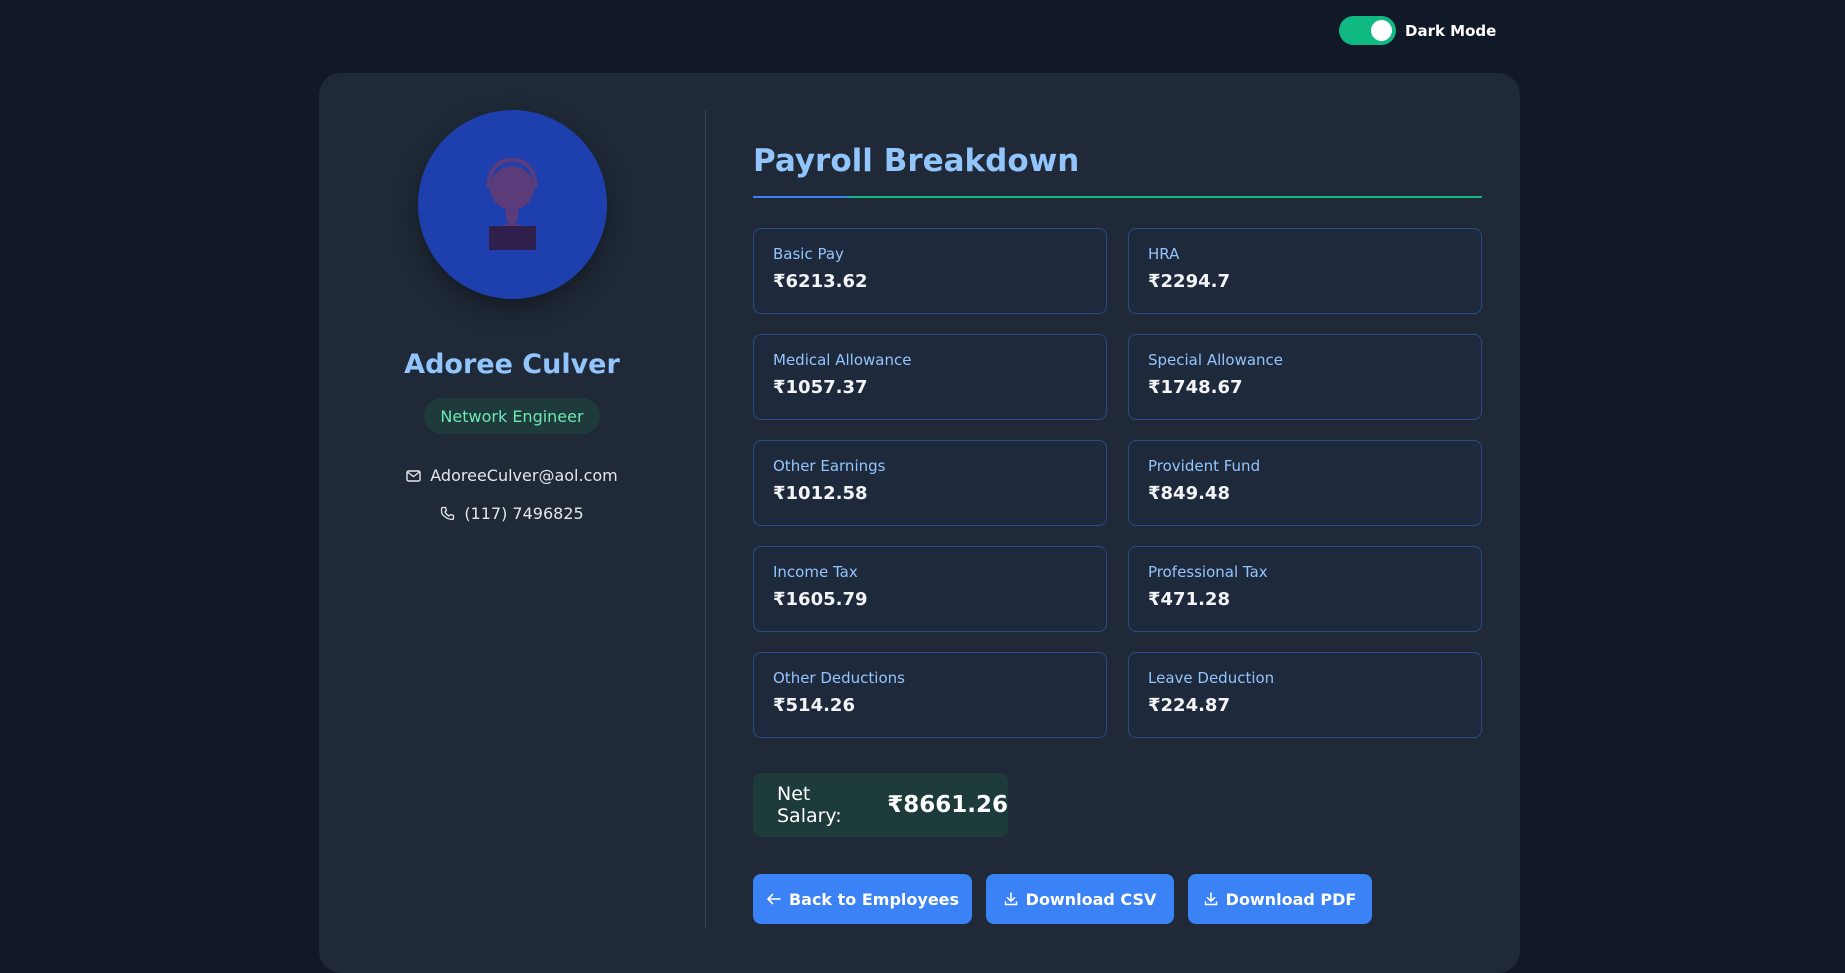 The width and height of the screenshot is (1845, 973). Describe the element at coordinates (512, 416) in the screenshot. I see `role-badge: Network Engineer` at that location.